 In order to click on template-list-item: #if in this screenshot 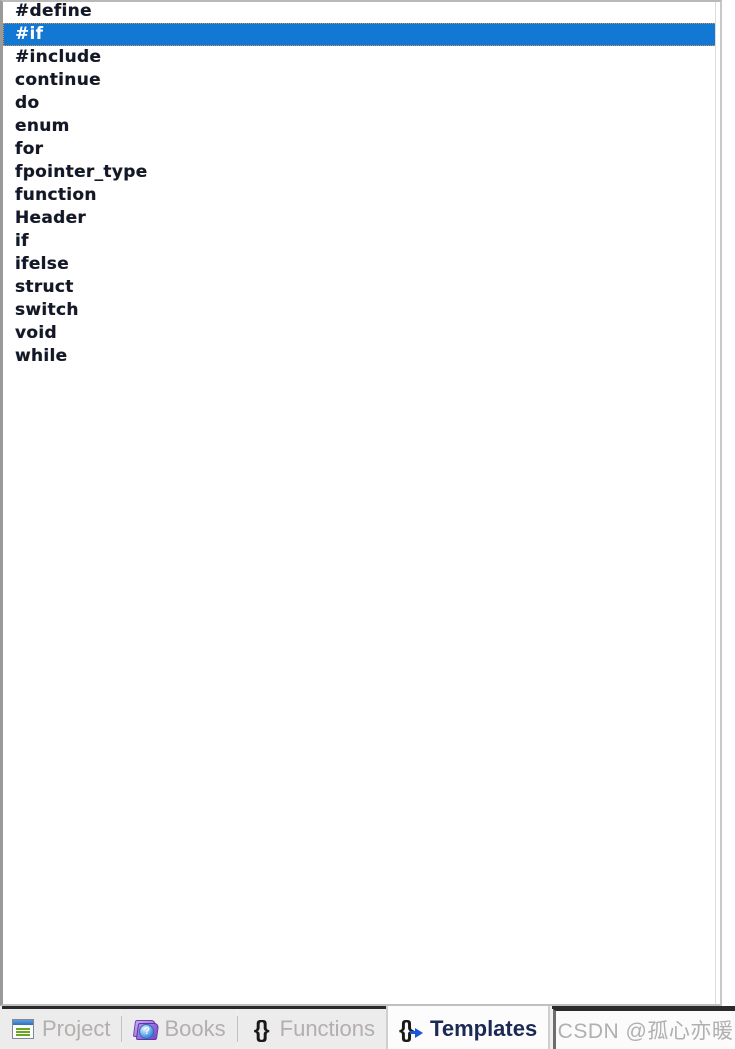, I will do `click(361, 34)`.